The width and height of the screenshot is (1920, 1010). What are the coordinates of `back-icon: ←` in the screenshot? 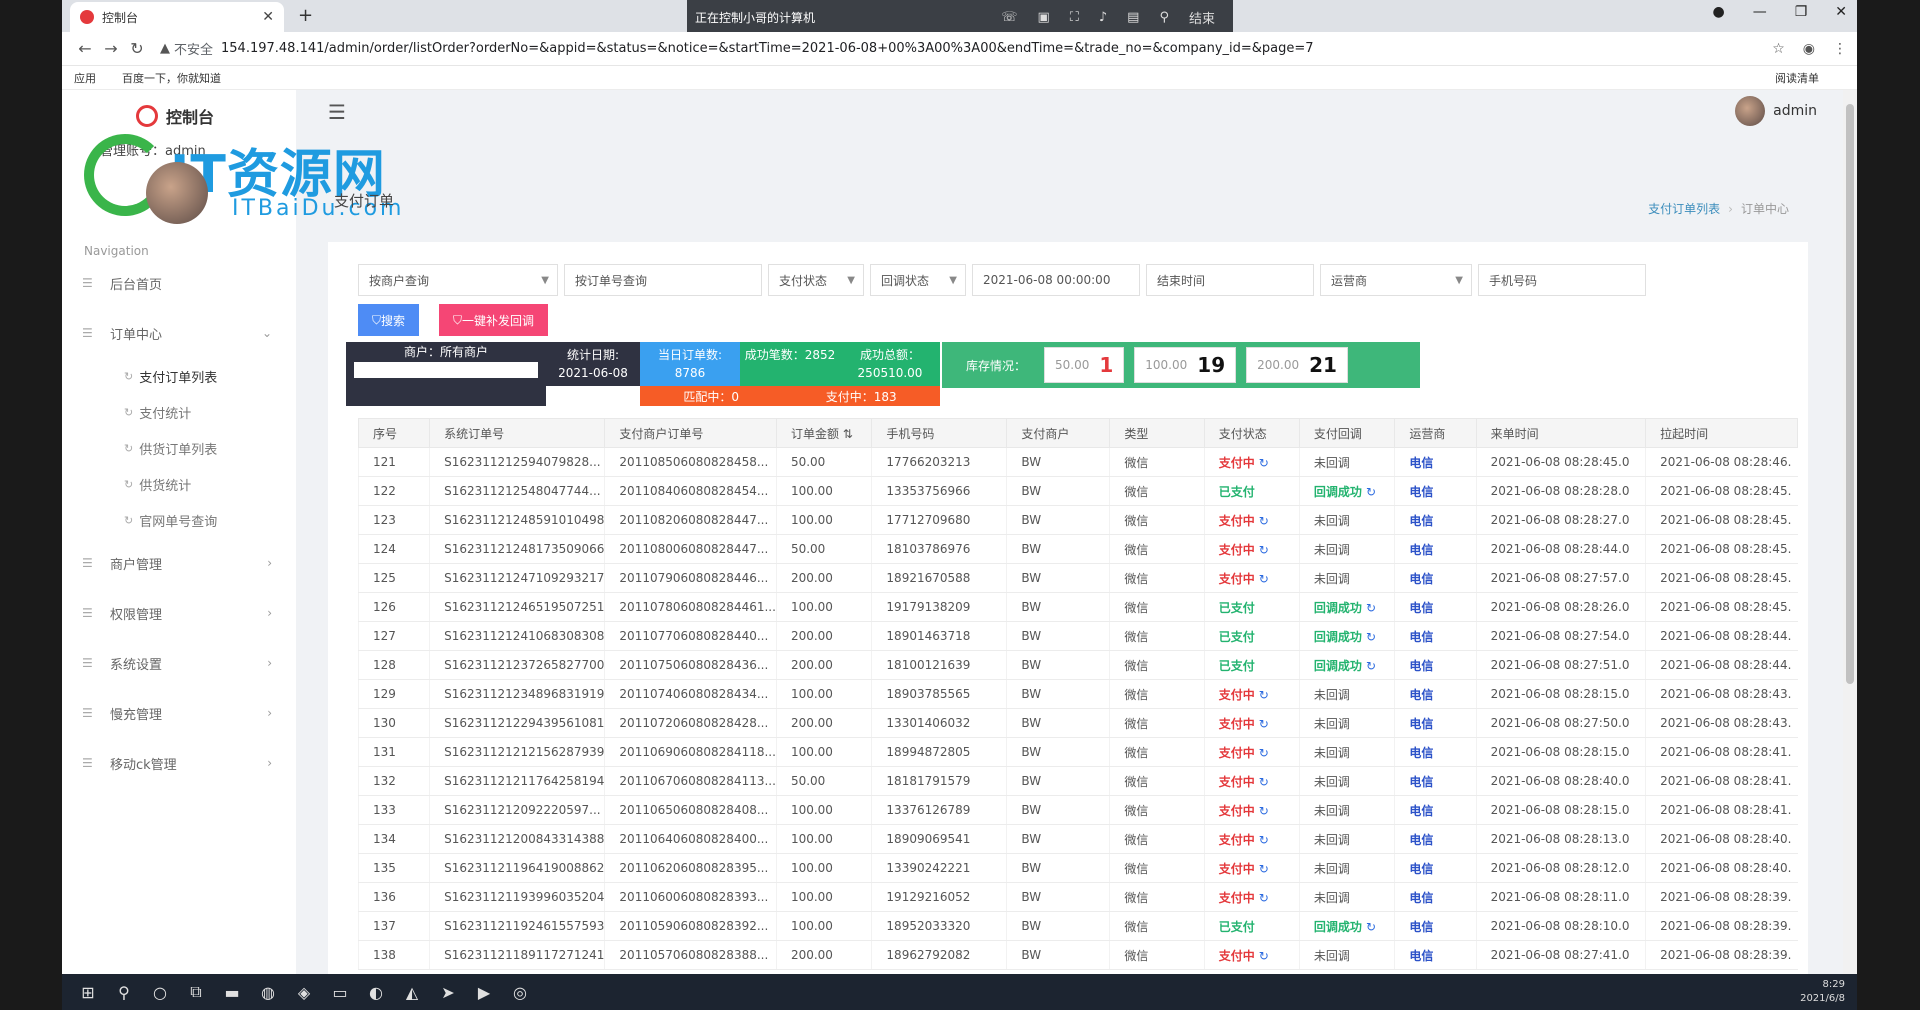 It's located at (85, 48).